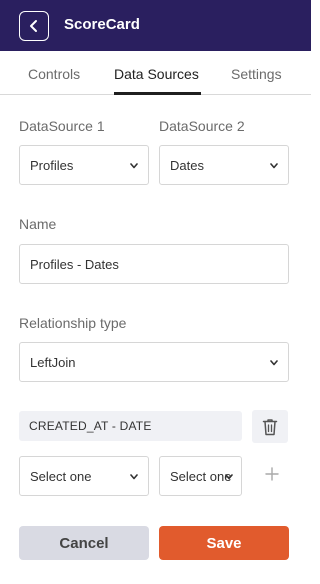 The height and width of the screenshot is (584, 320). Describe the element at coordinates (102, 24) in the screenshot. I see `page-title: ScoreCard` at that location.